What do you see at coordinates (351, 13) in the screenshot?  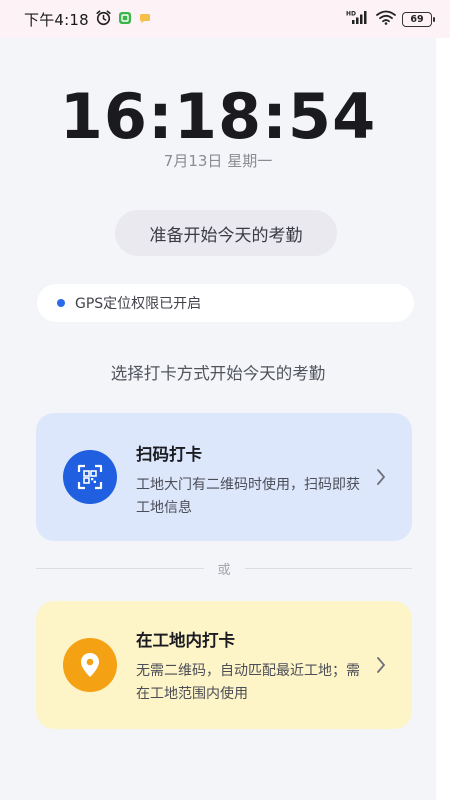 I see `network-label: HD` at bounding box center [351, 13].